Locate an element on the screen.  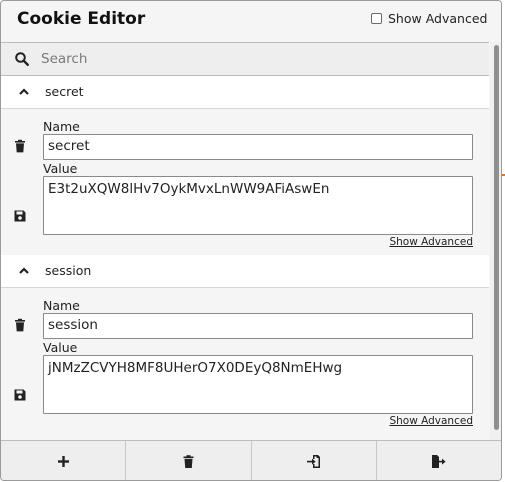
add-cookie-button is located at coordinates (64, 460).